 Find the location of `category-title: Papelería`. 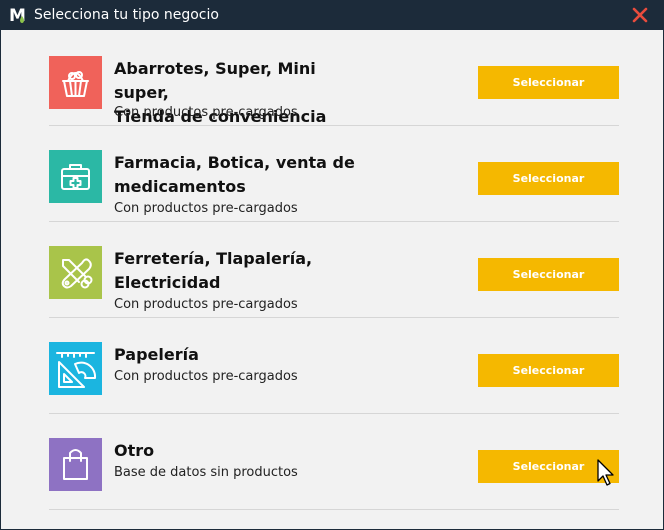

category-title: Papelería is located at coordinates (156, 354).